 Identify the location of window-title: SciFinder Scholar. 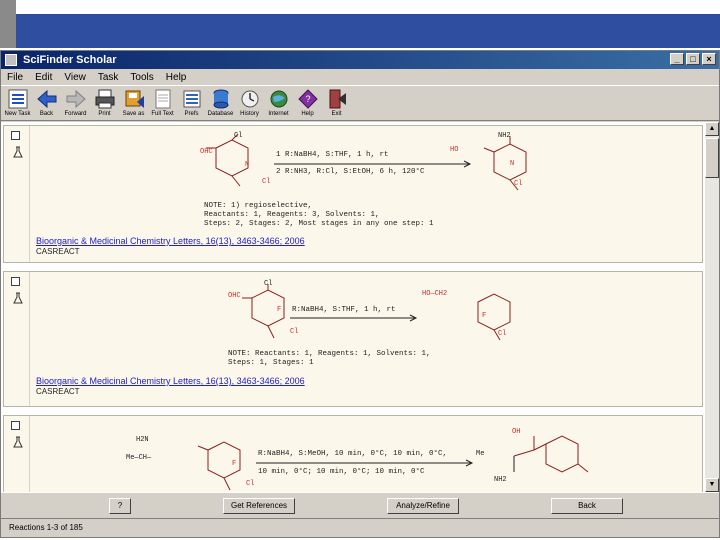
(70, 60).